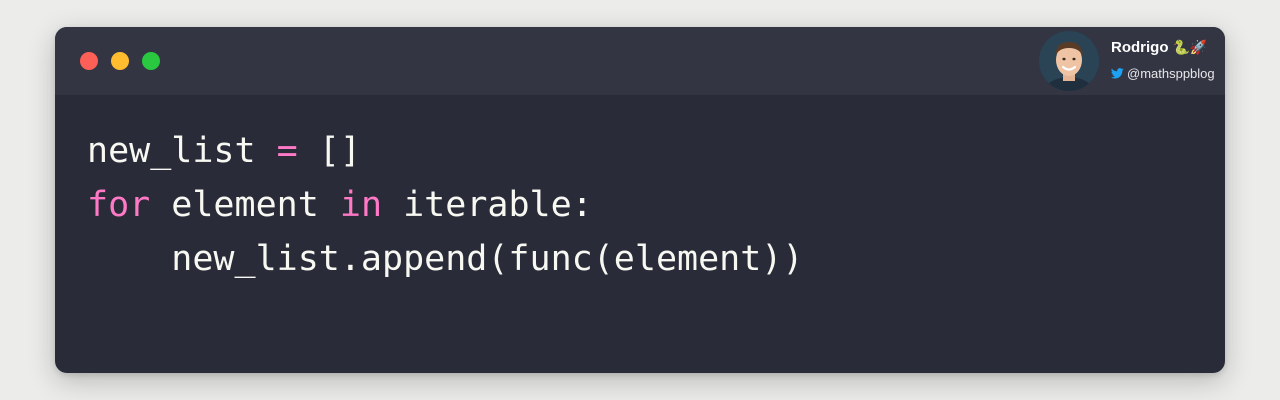  What do you see at coordinates (245, 205) in the screenshot?
I see `code-token: element` at bounding box center [245, 205].